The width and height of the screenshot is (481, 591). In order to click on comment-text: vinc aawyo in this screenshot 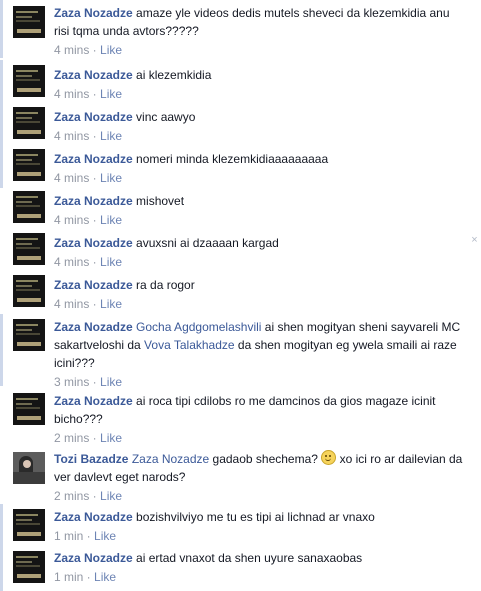, I will do `click(166, 117)`.